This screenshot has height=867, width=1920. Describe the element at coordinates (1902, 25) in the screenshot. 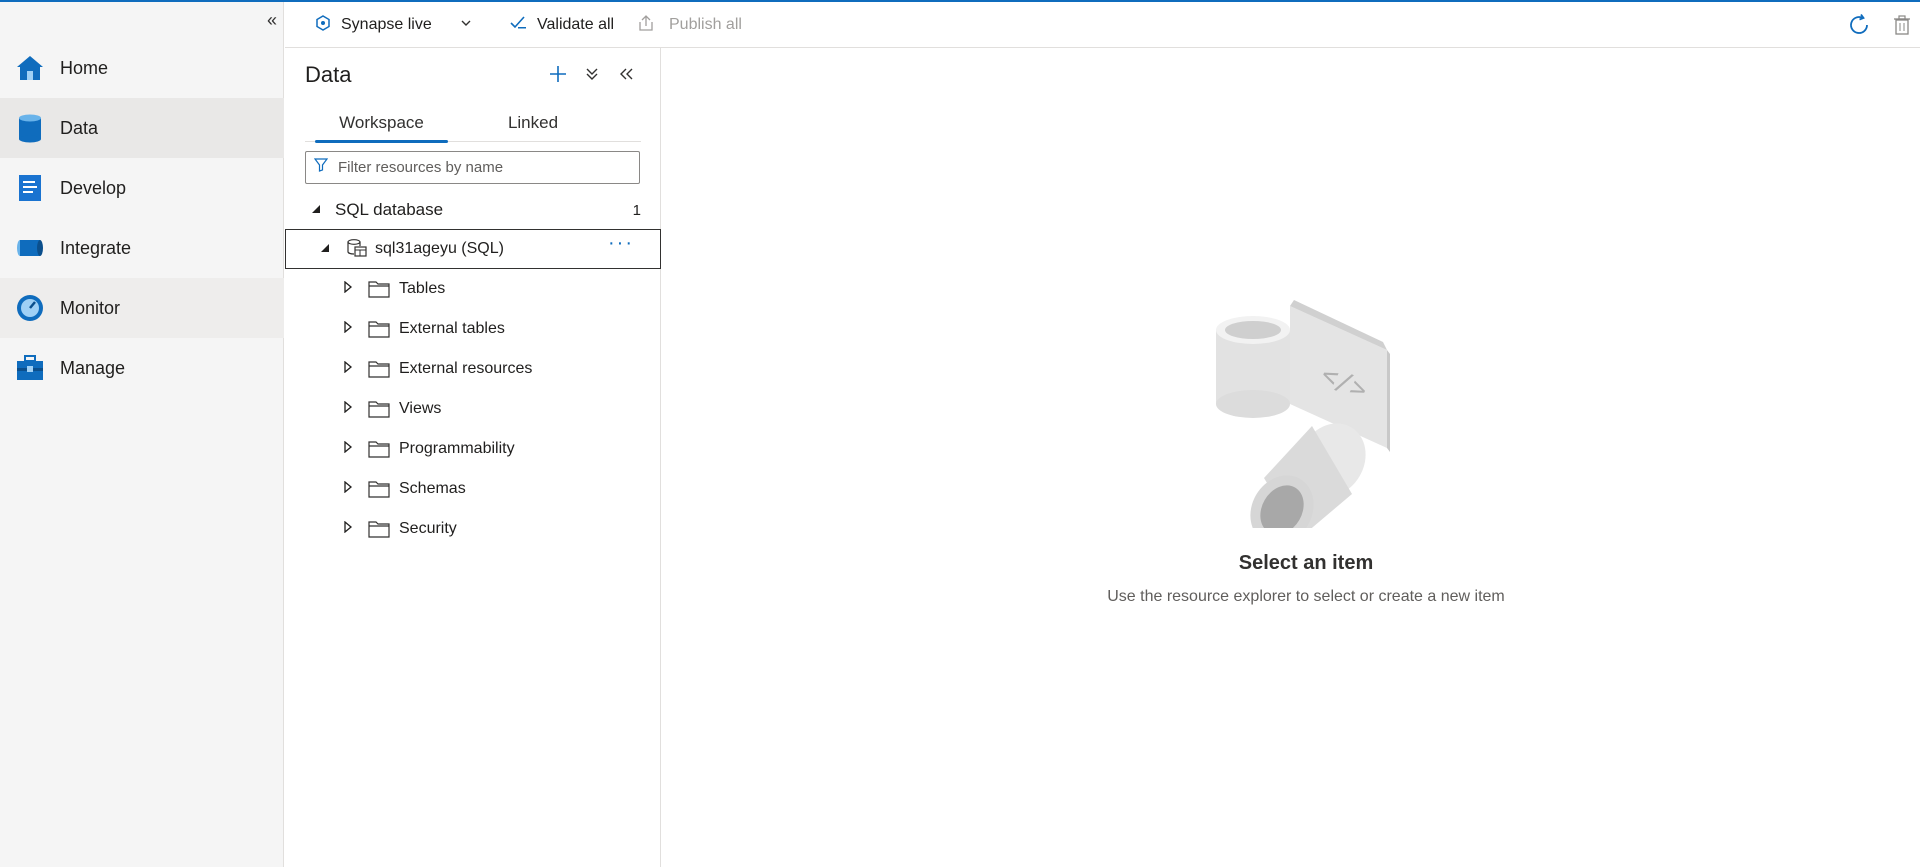

I see `discard-trash-icon` at that location.